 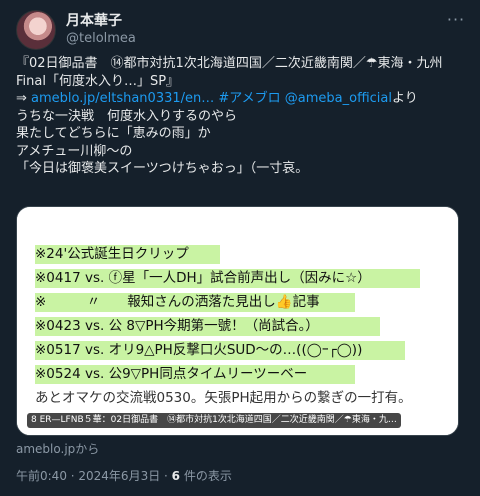 I want to click on views-count: 6, so click(x=176, y=476).